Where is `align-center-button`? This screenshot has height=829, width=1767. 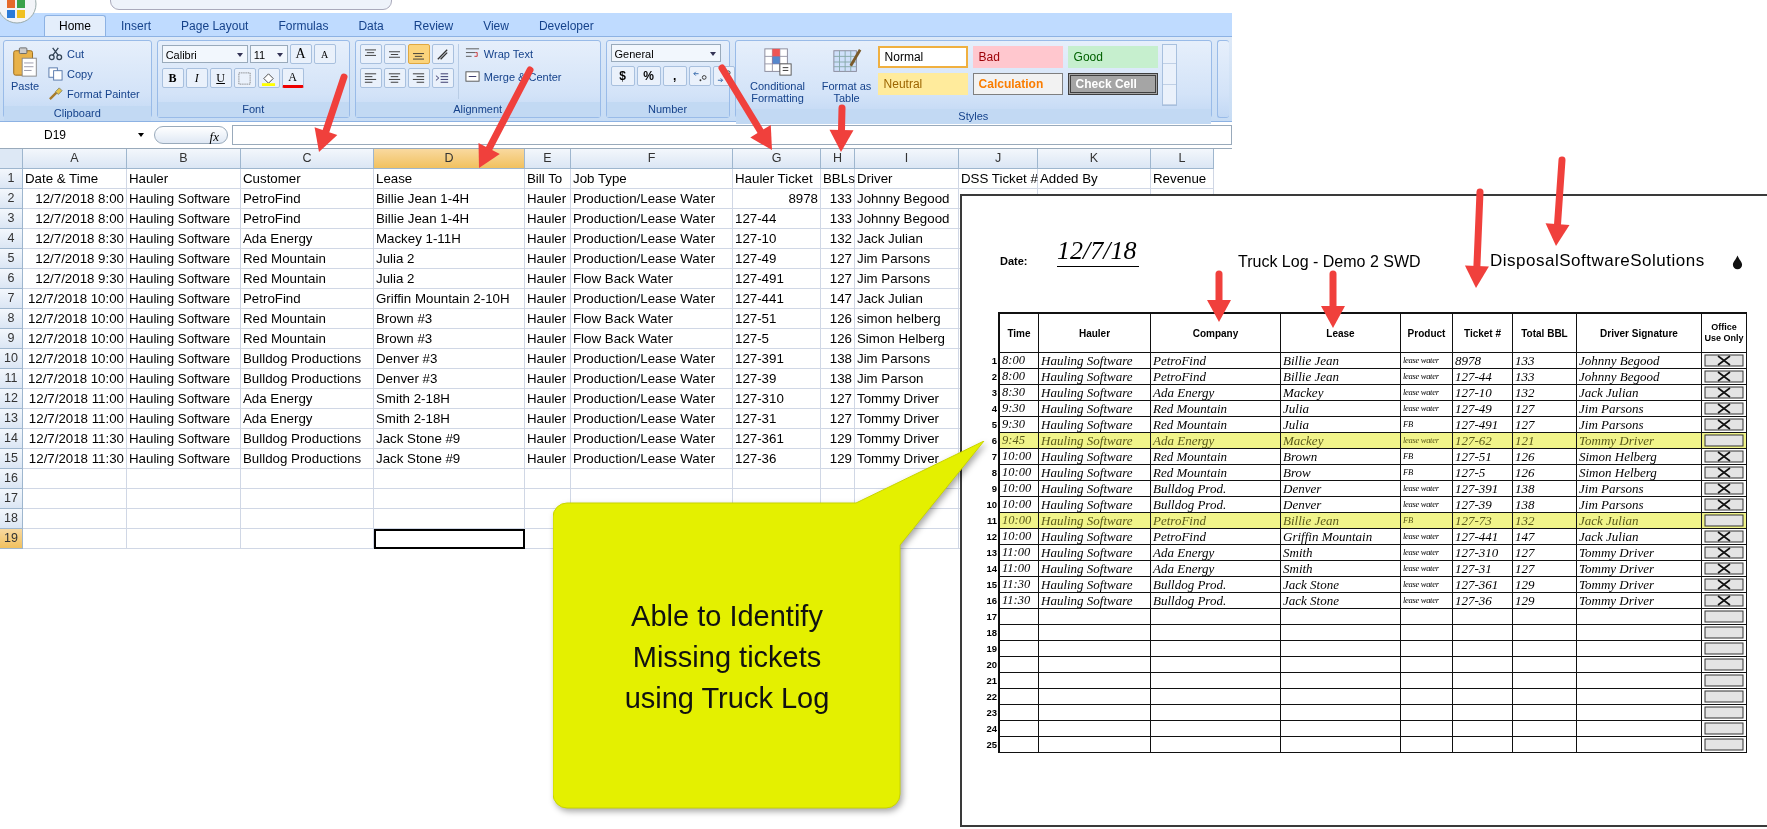
align-center-button is located at coordinates (394, 78).